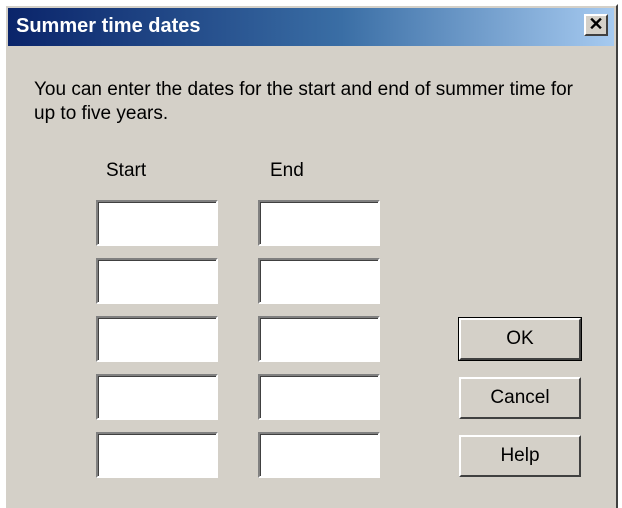  I want to click on close-icon: ✕, so click(596, 24).